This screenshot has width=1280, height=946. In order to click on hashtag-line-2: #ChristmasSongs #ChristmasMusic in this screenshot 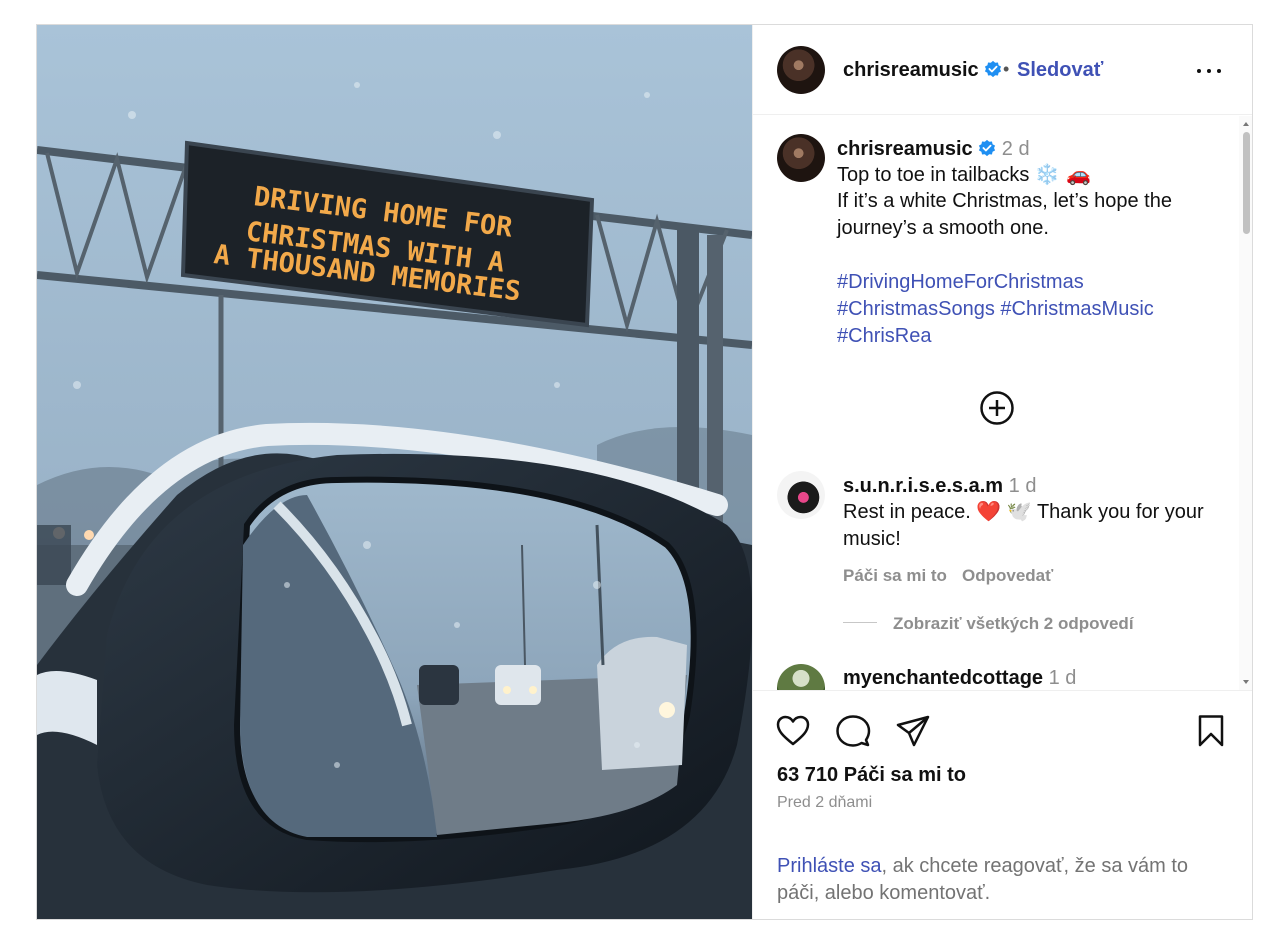, I will do `click(995, 309)`.